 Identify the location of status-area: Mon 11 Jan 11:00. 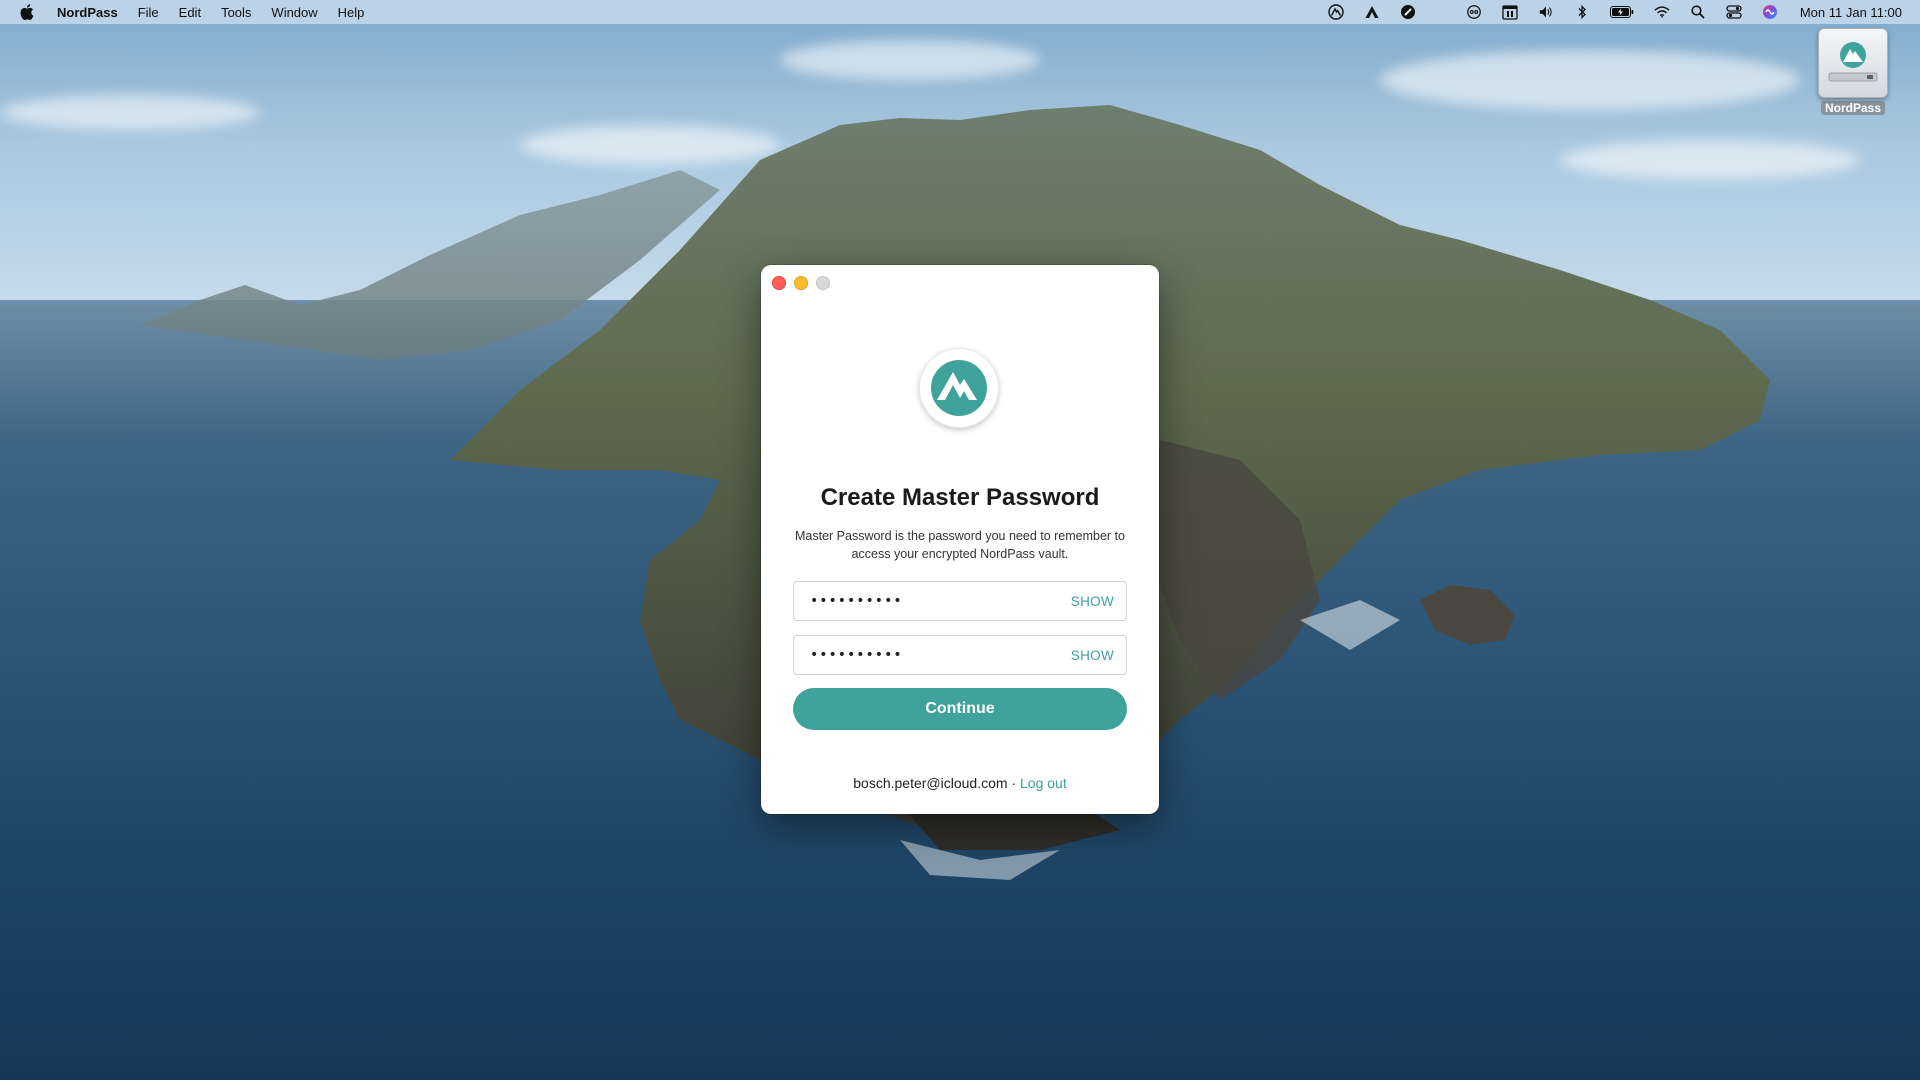
(1619, 12).